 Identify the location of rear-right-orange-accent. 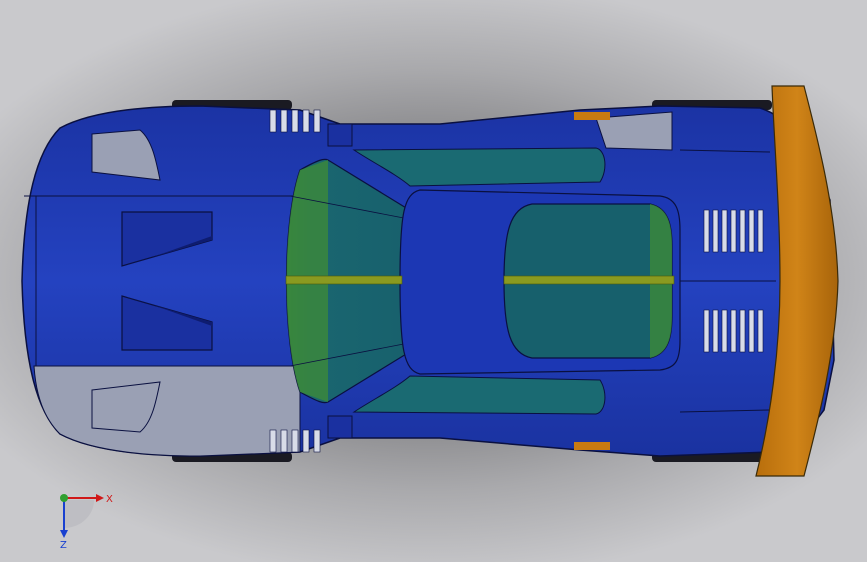
(592, 446).